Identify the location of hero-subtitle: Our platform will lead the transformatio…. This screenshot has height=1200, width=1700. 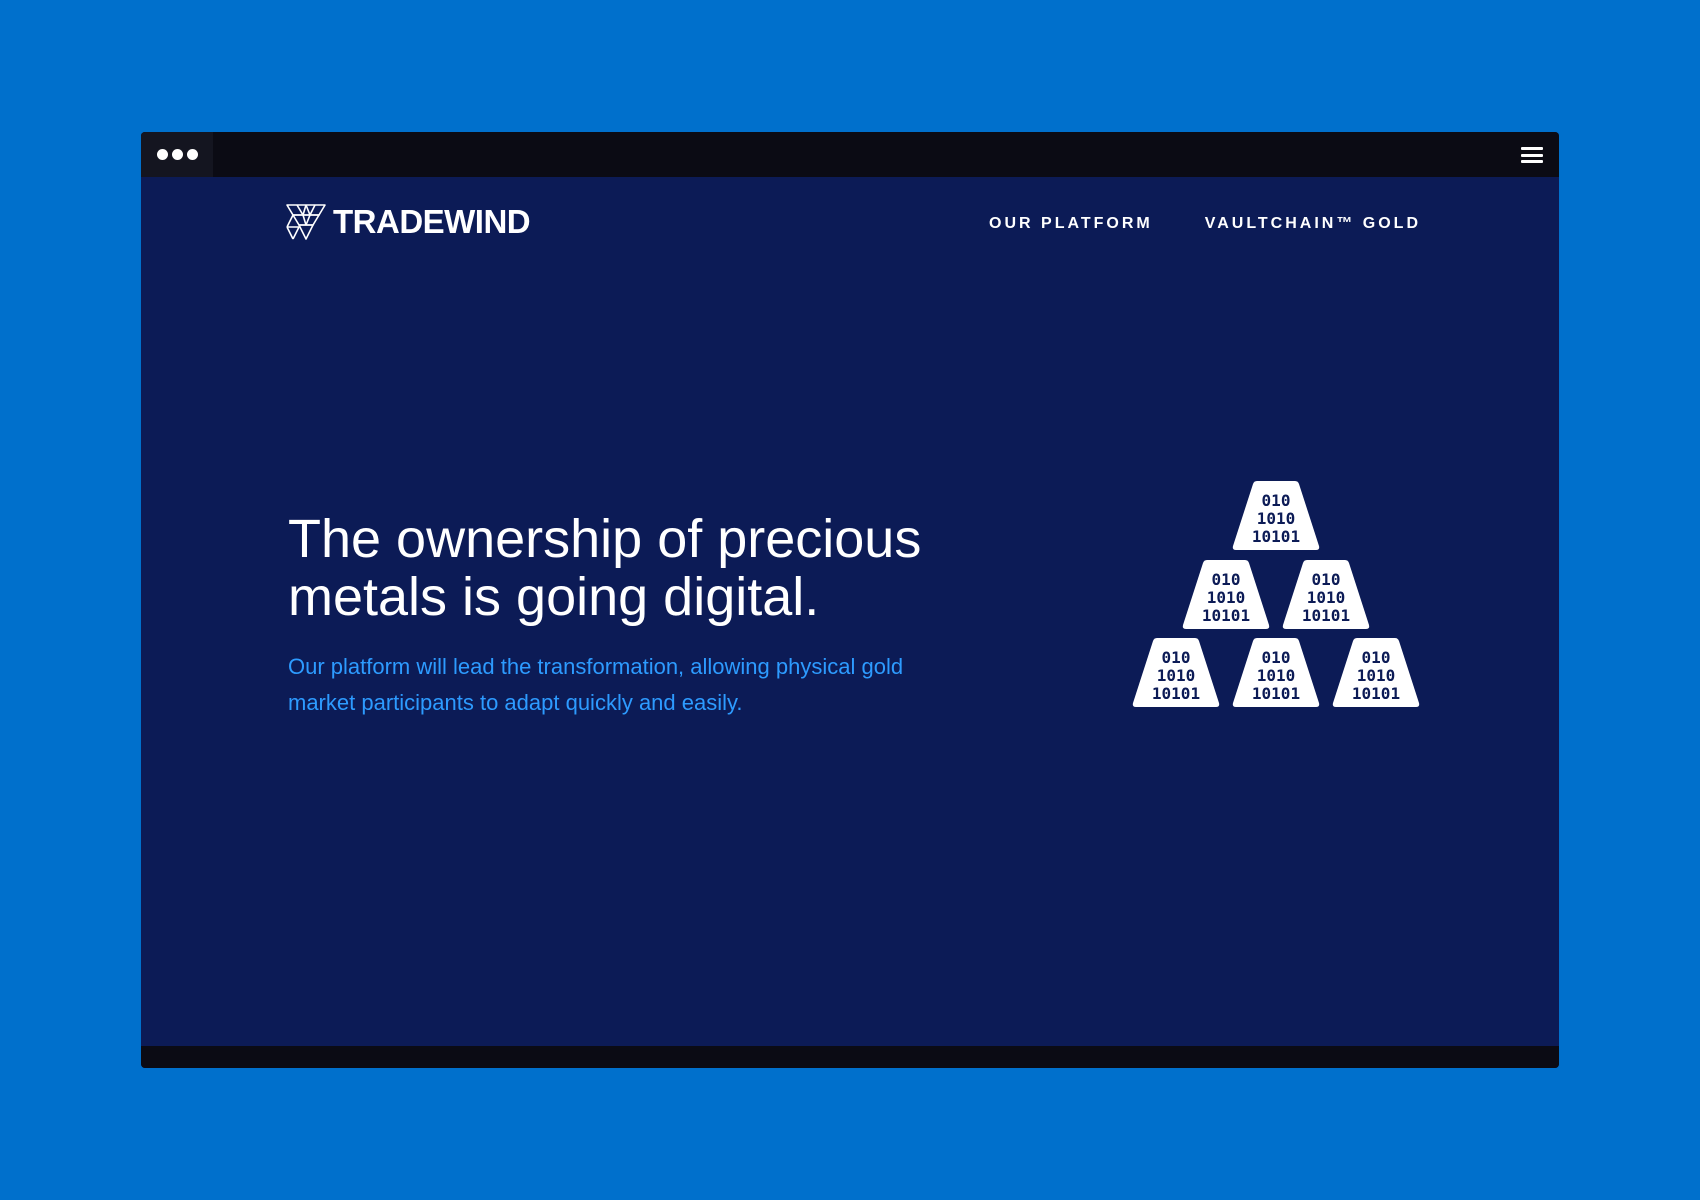
(638, 685).